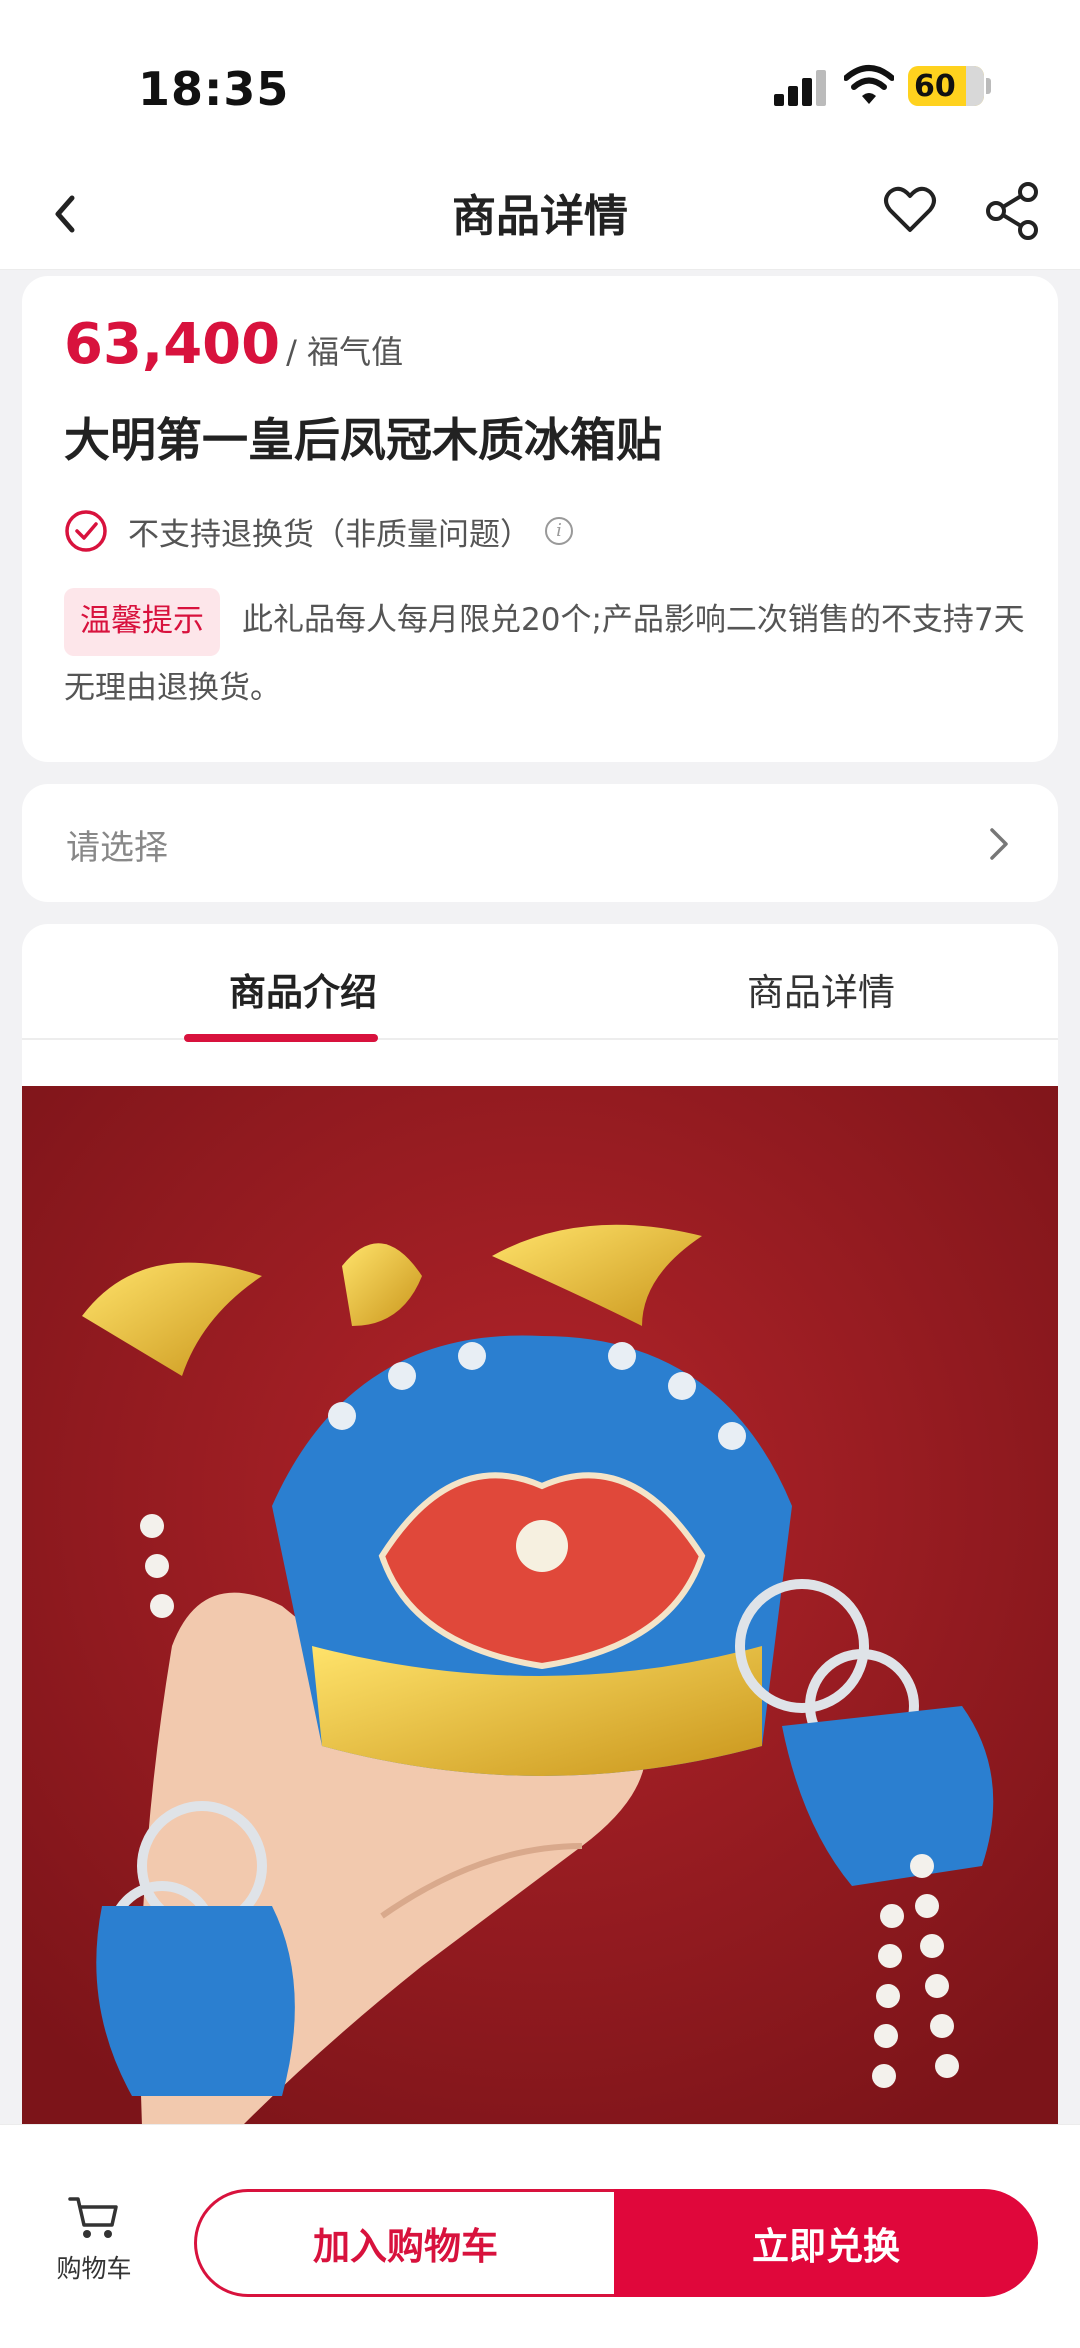 The height and width of the screenshot is (2348, 1080). What do you see at coordinates (281, 1038) in the screenshot?
I see `tab-active-indicator` at bounding box center [281, 1038].